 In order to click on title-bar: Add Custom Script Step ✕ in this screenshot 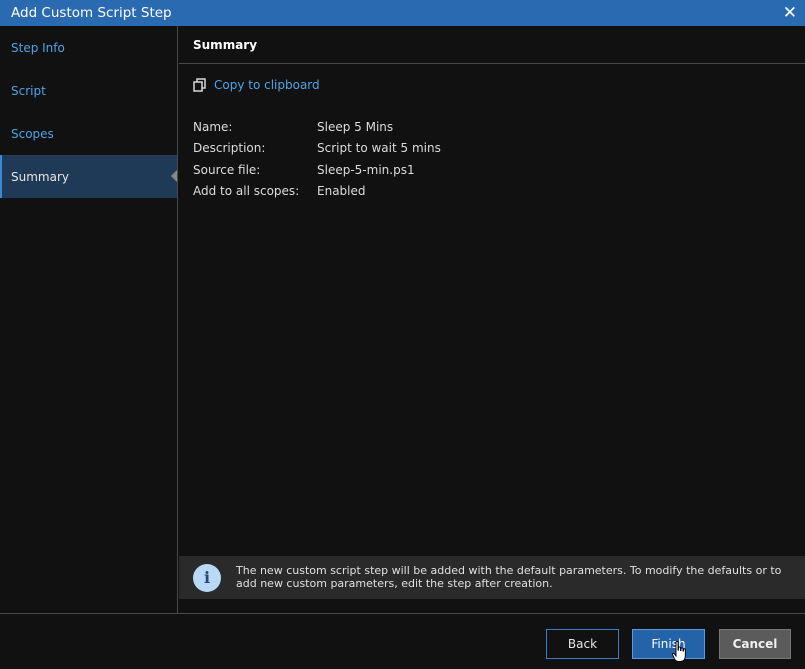, I will do `click(402, 13)`.